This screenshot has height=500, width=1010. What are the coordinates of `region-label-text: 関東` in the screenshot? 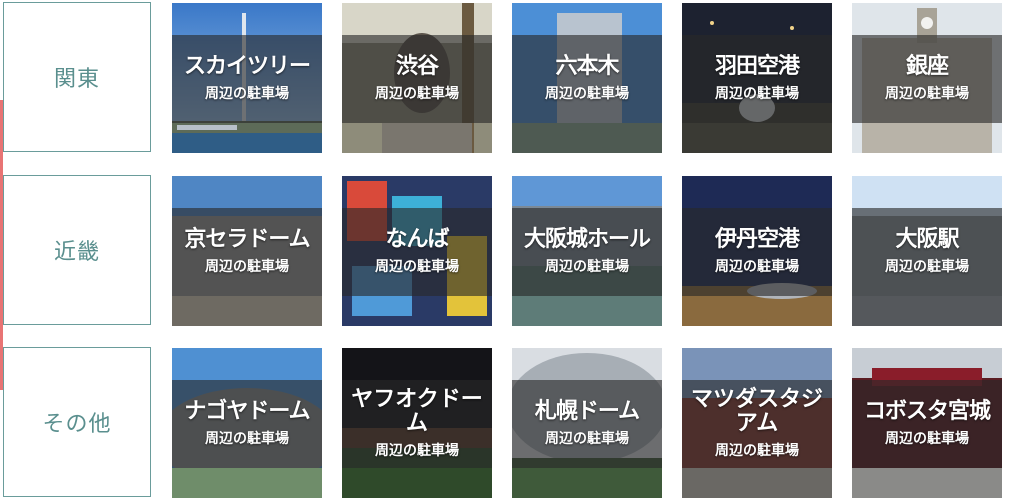 It's located at (76, 79).